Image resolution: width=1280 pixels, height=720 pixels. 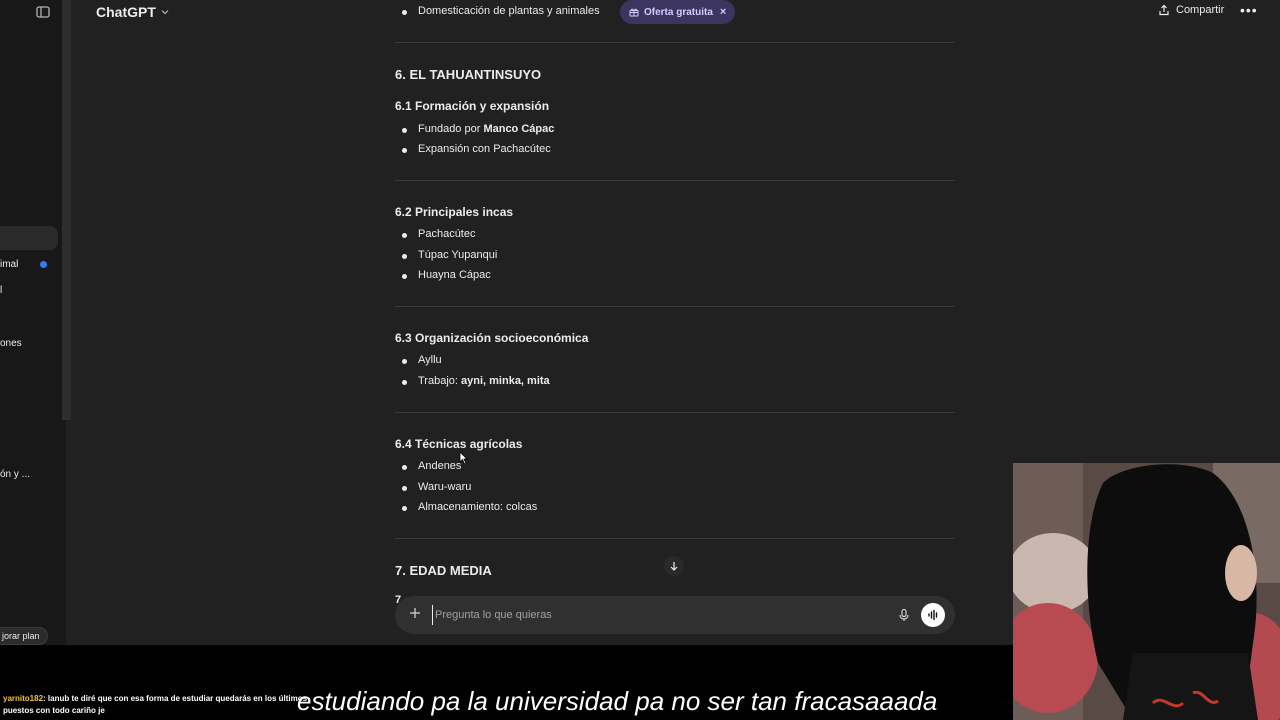 What do you see at coordinates (723, 12) in the screenshot?
I see `close-icon: ×` at bounding box center [723, 12].